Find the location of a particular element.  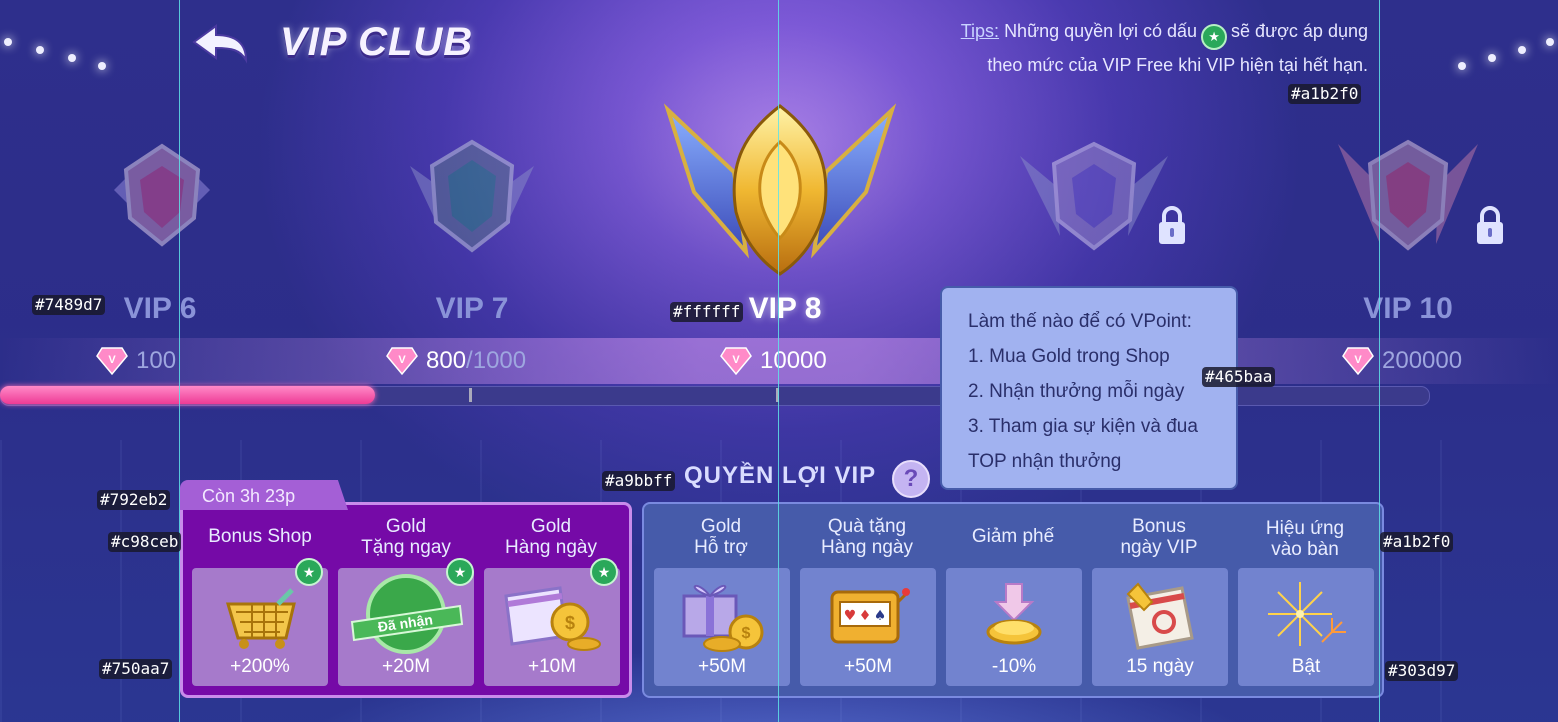

vip8-points: V 10000 is located at coordinates (773, 361).